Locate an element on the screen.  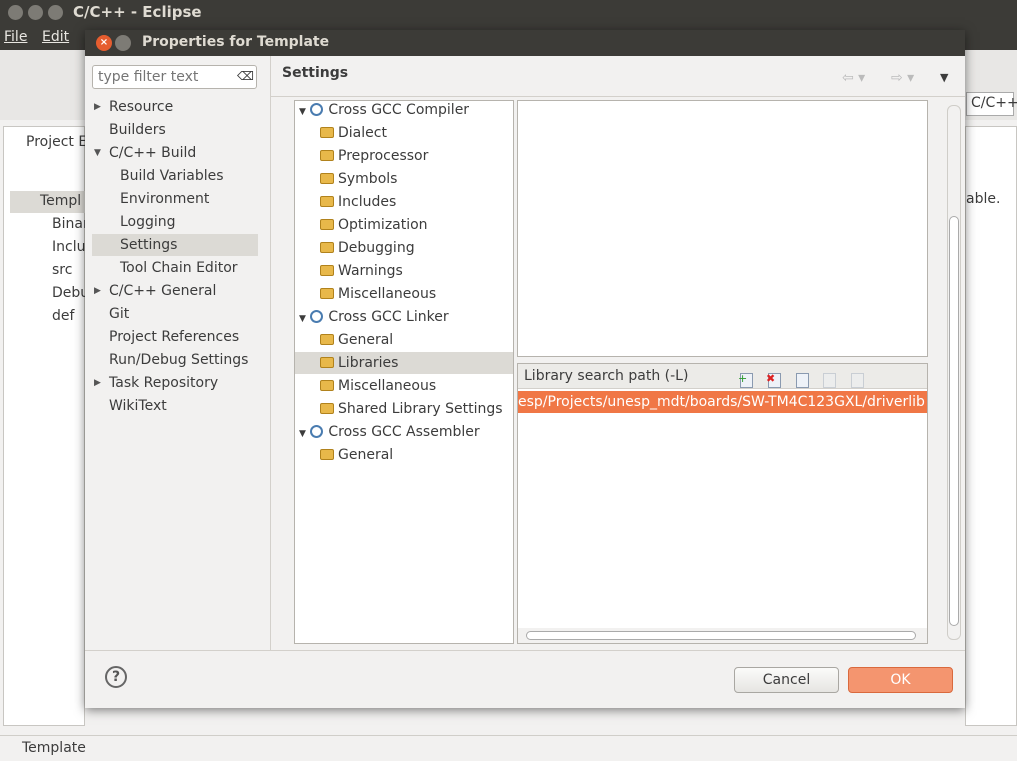
tree-item-label: Optimization is located at coordinates (383, 225).